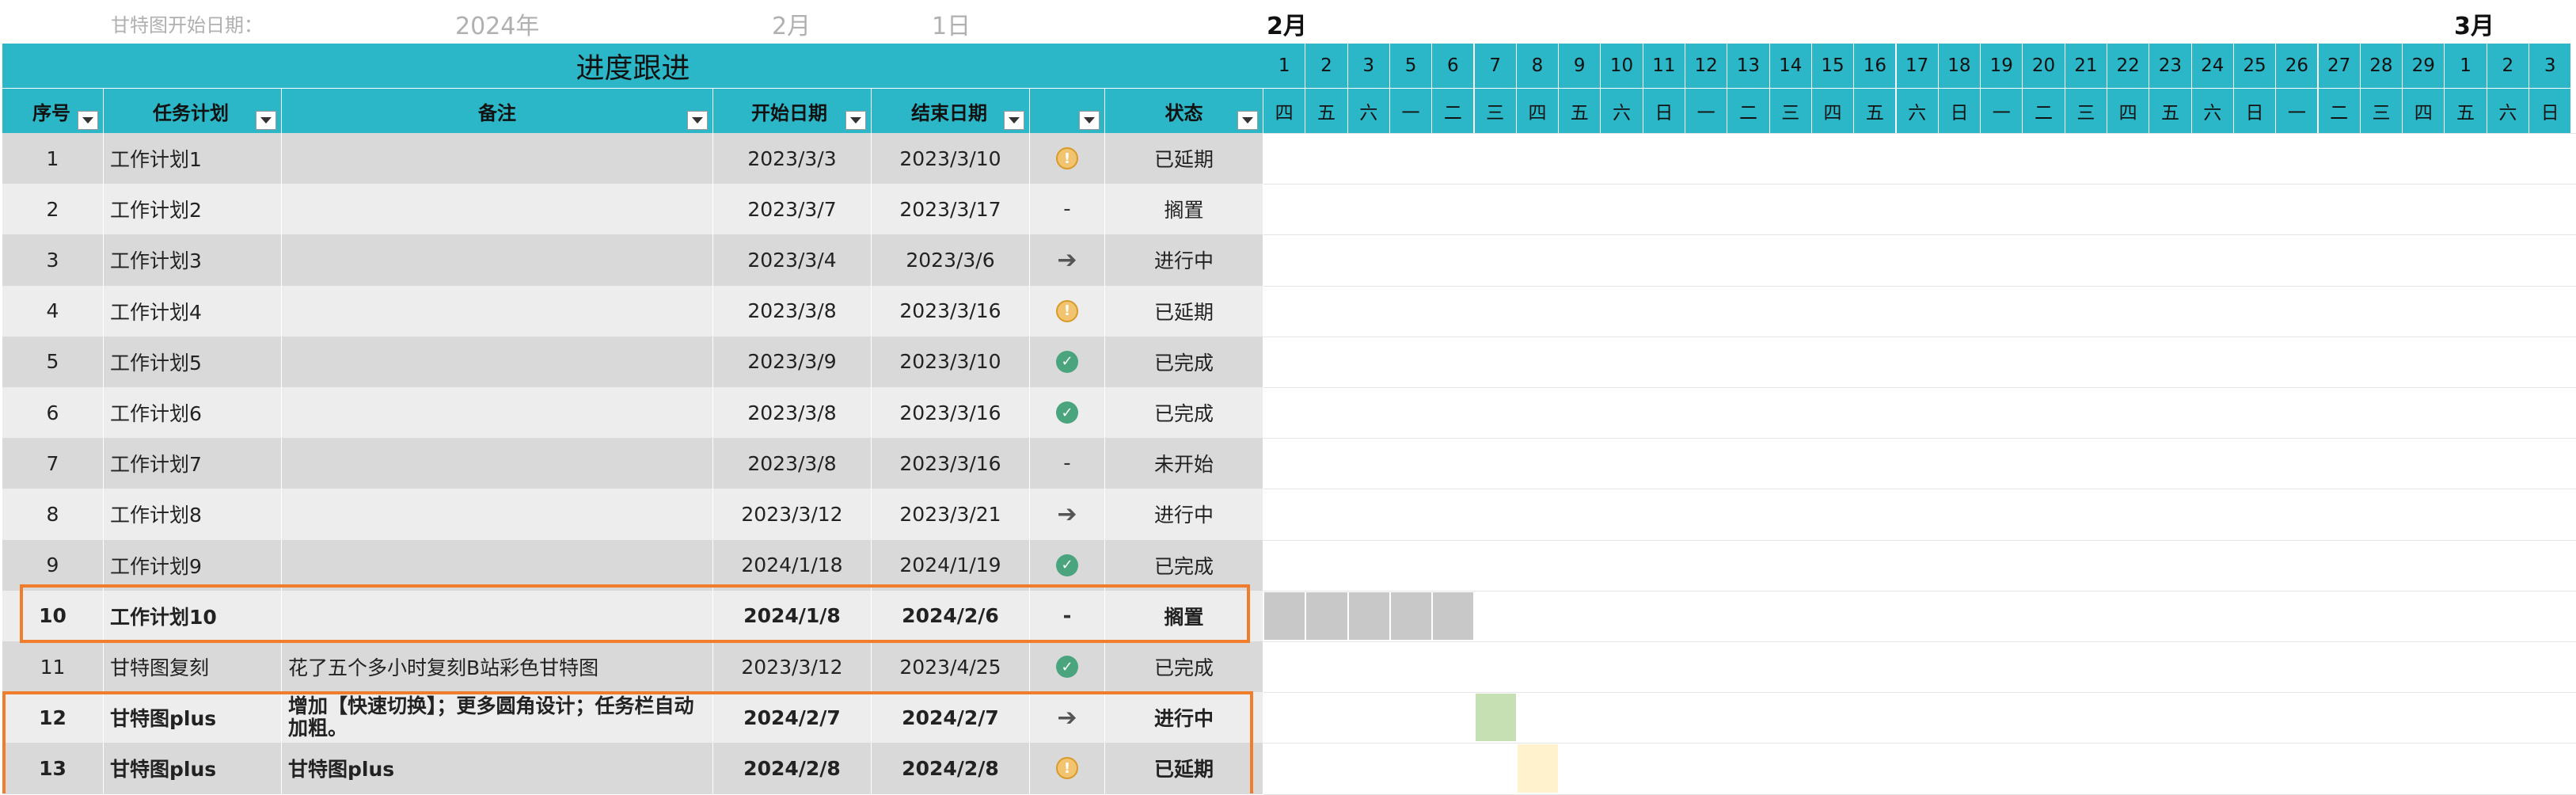 Image resolution: width=2576 pixels, height=795 pixels. Describe the element at coordinates (53, 361) in the screenshot. I see `cell-seq: 5` at that location.